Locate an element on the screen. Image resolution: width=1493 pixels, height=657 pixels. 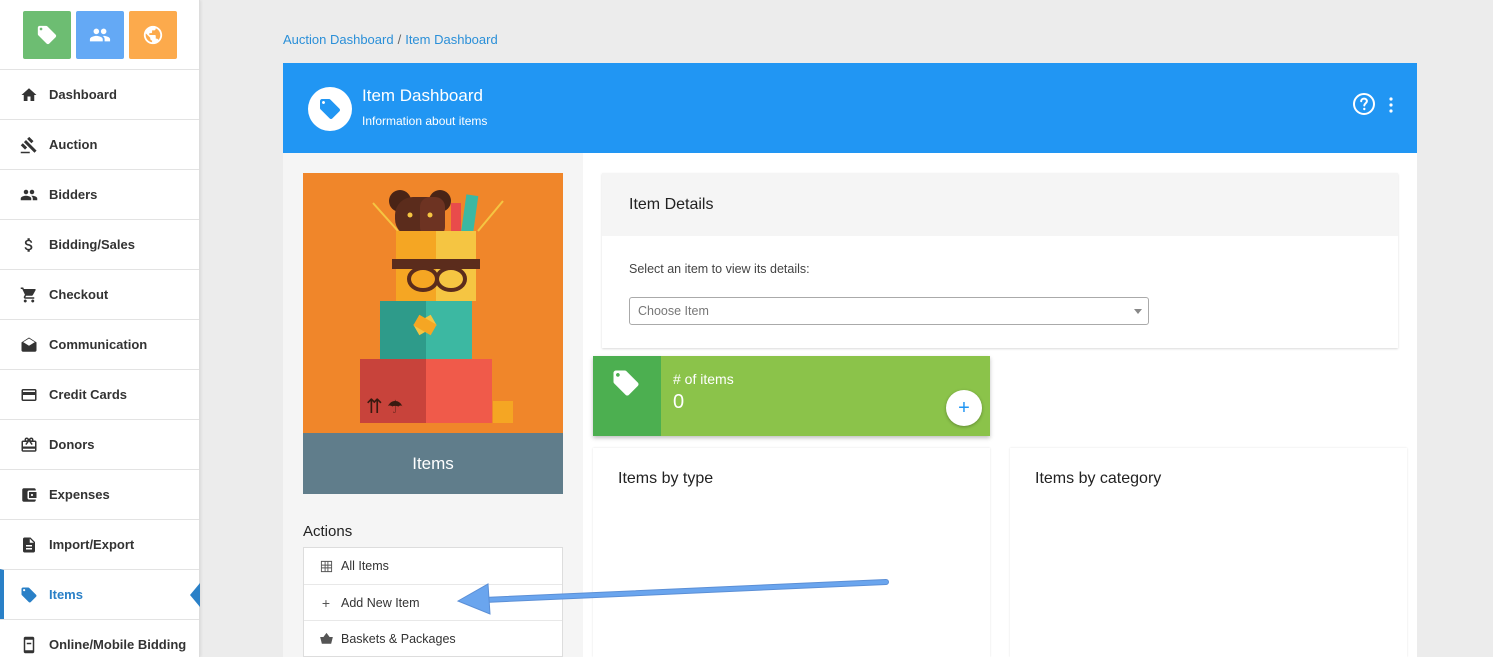
sidebar-item-credit-cards: Credit Cards is located at coordinates (99, 394).